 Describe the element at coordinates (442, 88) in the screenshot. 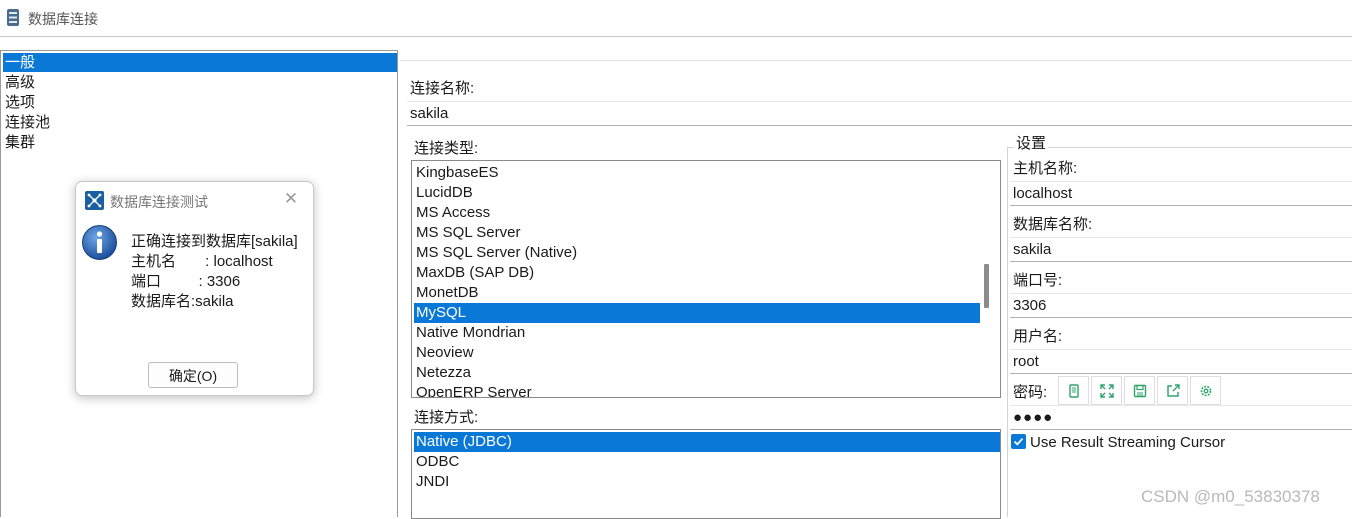

I see `connection-name-label: 连接名称:` at that location.